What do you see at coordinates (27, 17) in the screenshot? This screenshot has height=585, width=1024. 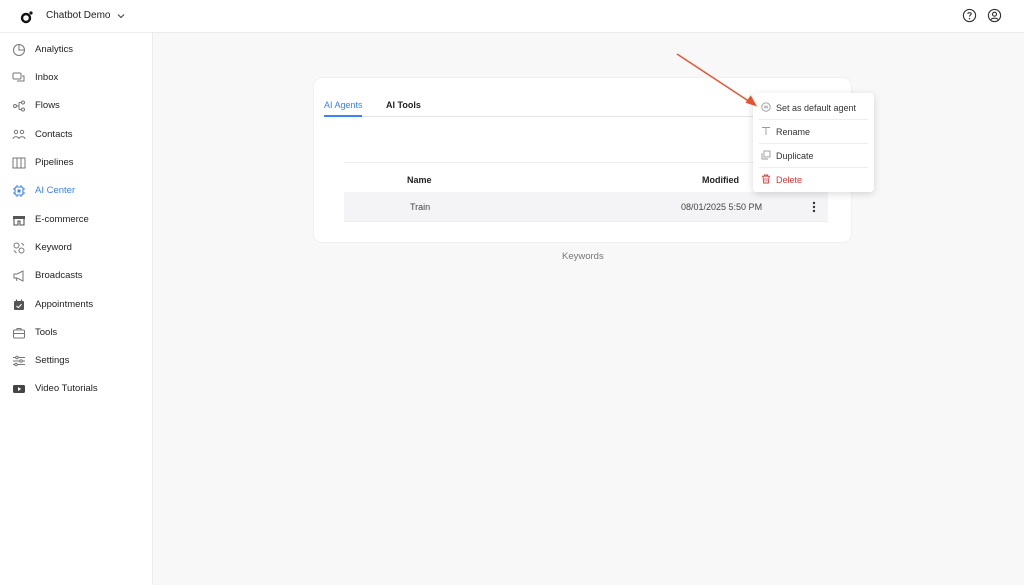 I see `app-logo-icon` at bounding box center [27, 17].